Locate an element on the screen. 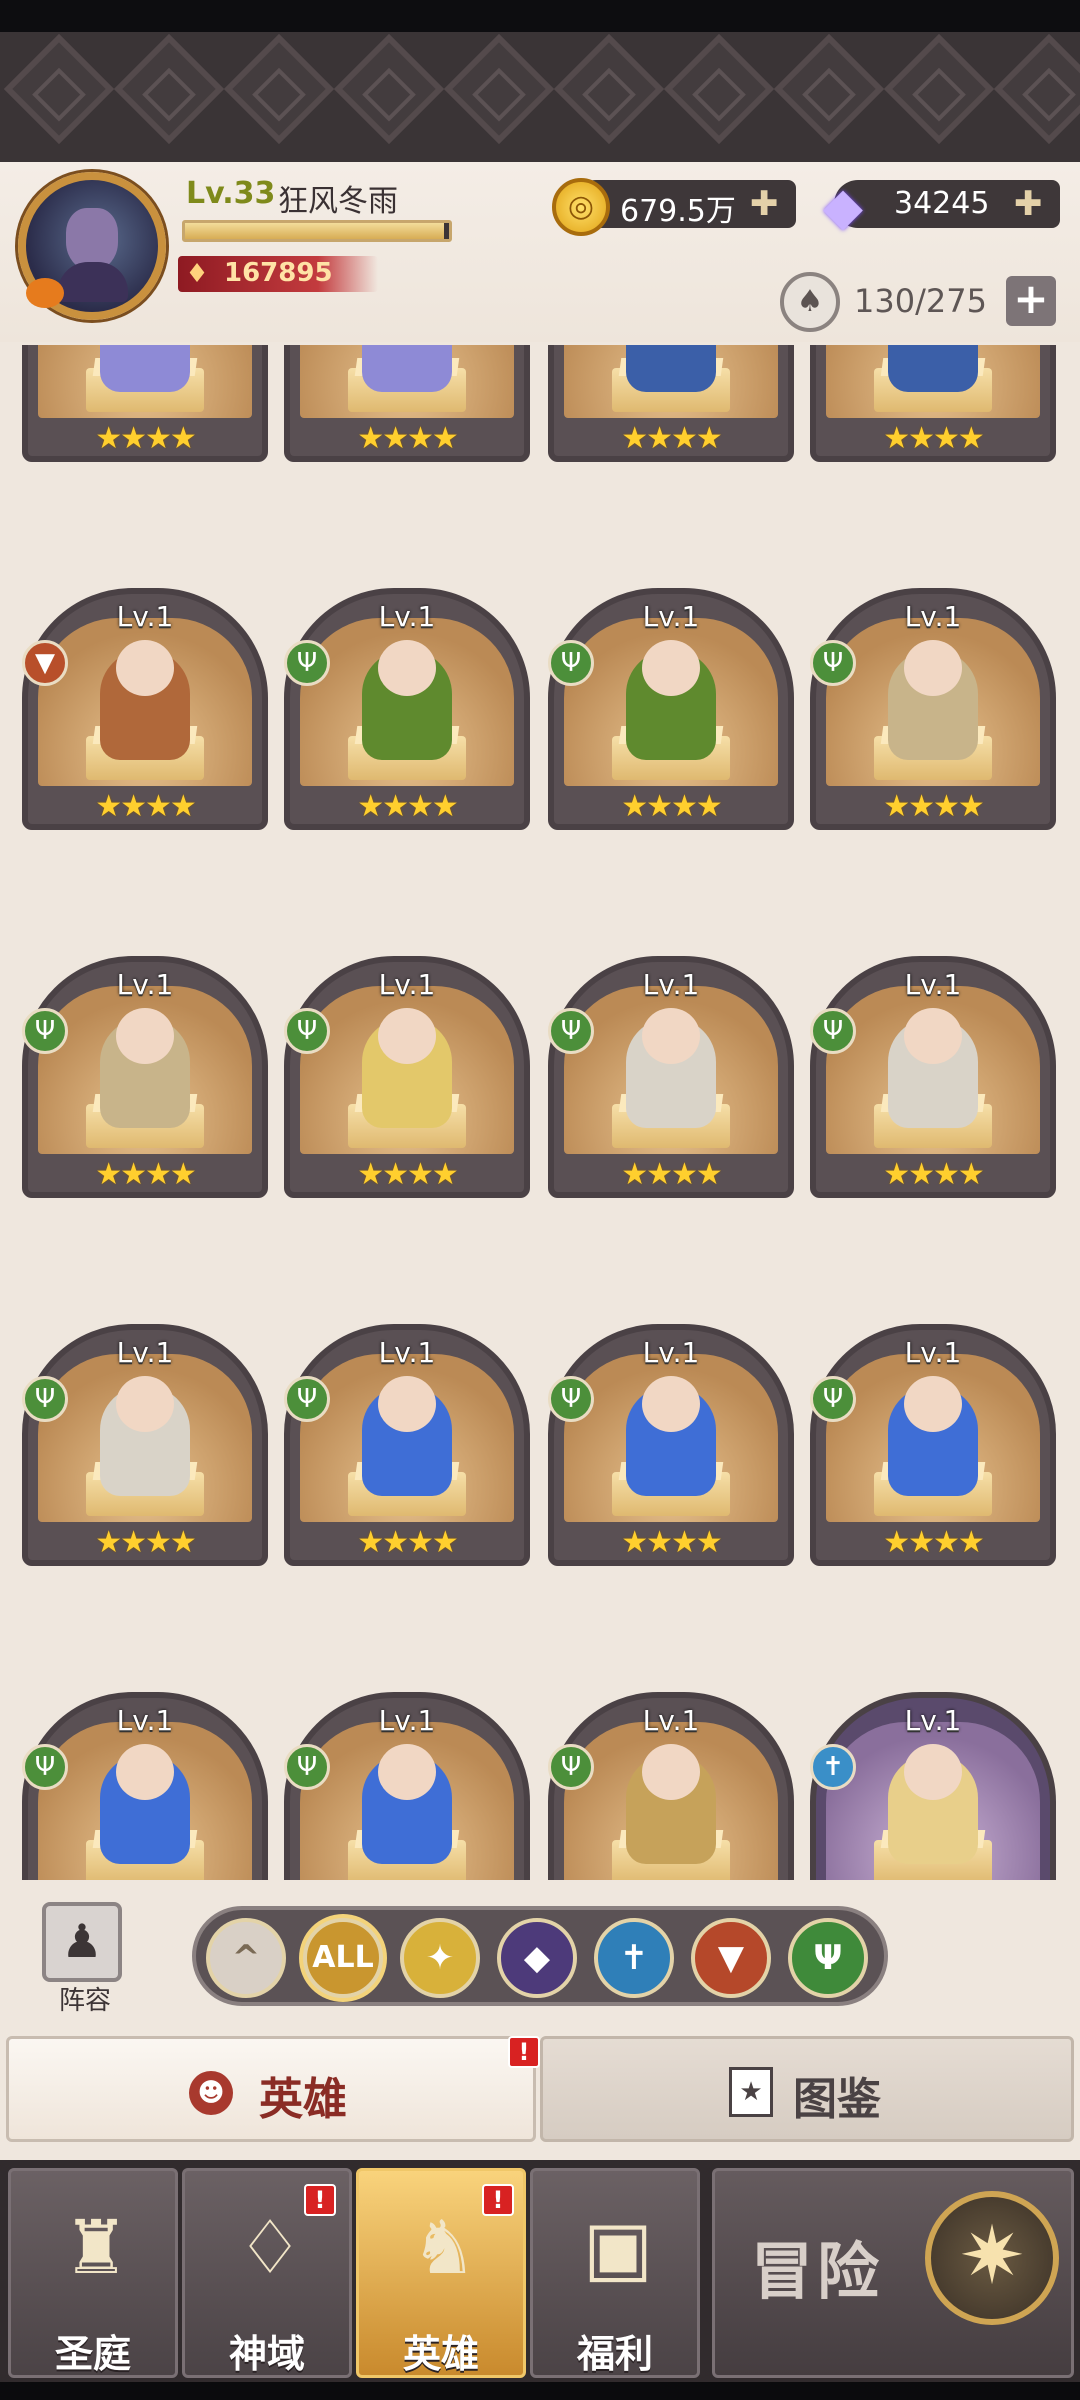  xp-bar is located at coordinates (317, 231).